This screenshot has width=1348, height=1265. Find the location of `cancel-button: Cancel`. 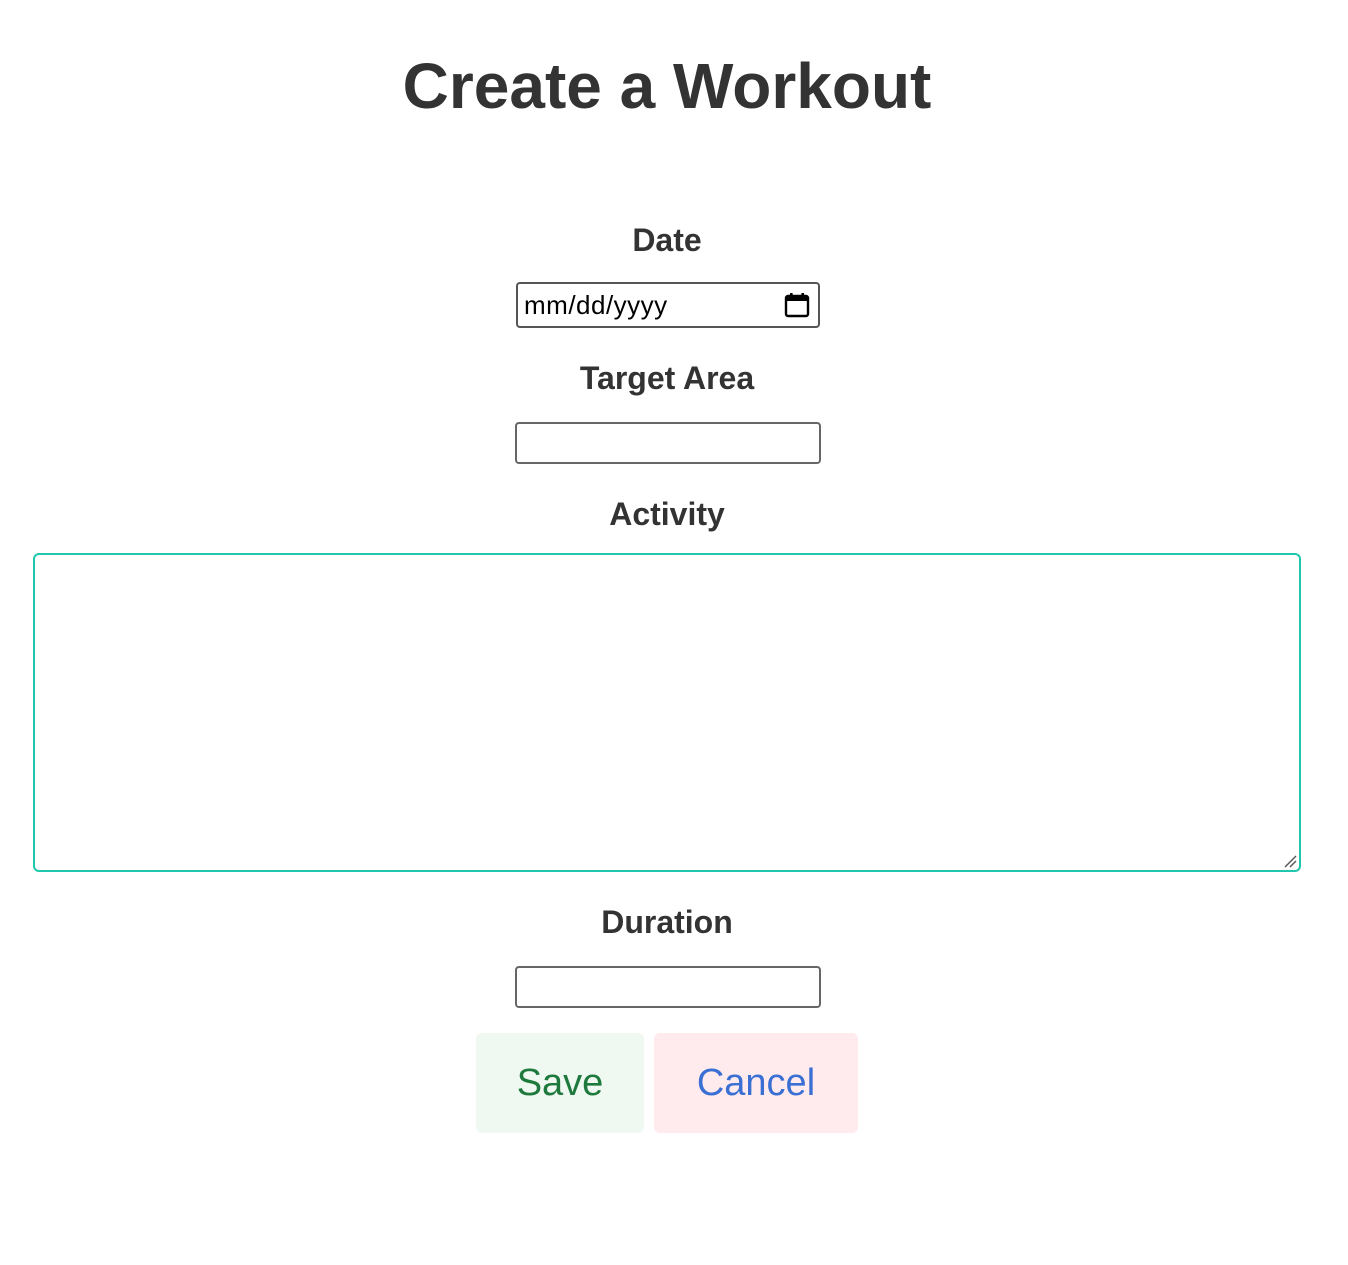

cancel-button: Cancel is located at coordinates (756, 1083).